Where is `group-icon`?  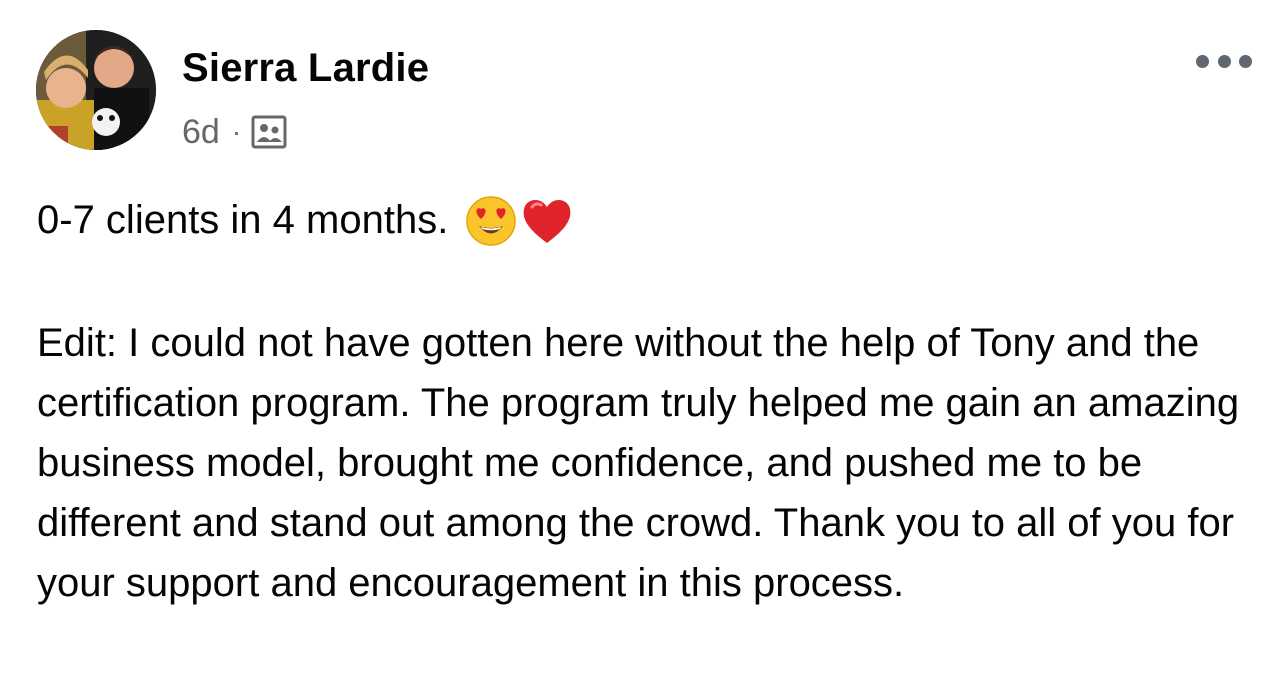 group-icon is located at coordinates (269, 132).